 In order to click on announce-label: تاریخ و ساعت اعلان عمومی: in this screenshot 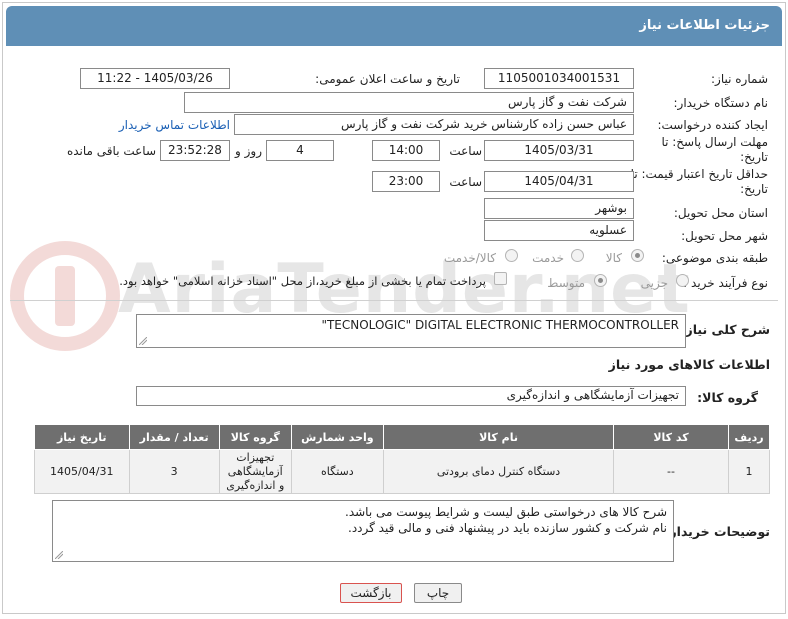, I will do `click(387, 79)`.